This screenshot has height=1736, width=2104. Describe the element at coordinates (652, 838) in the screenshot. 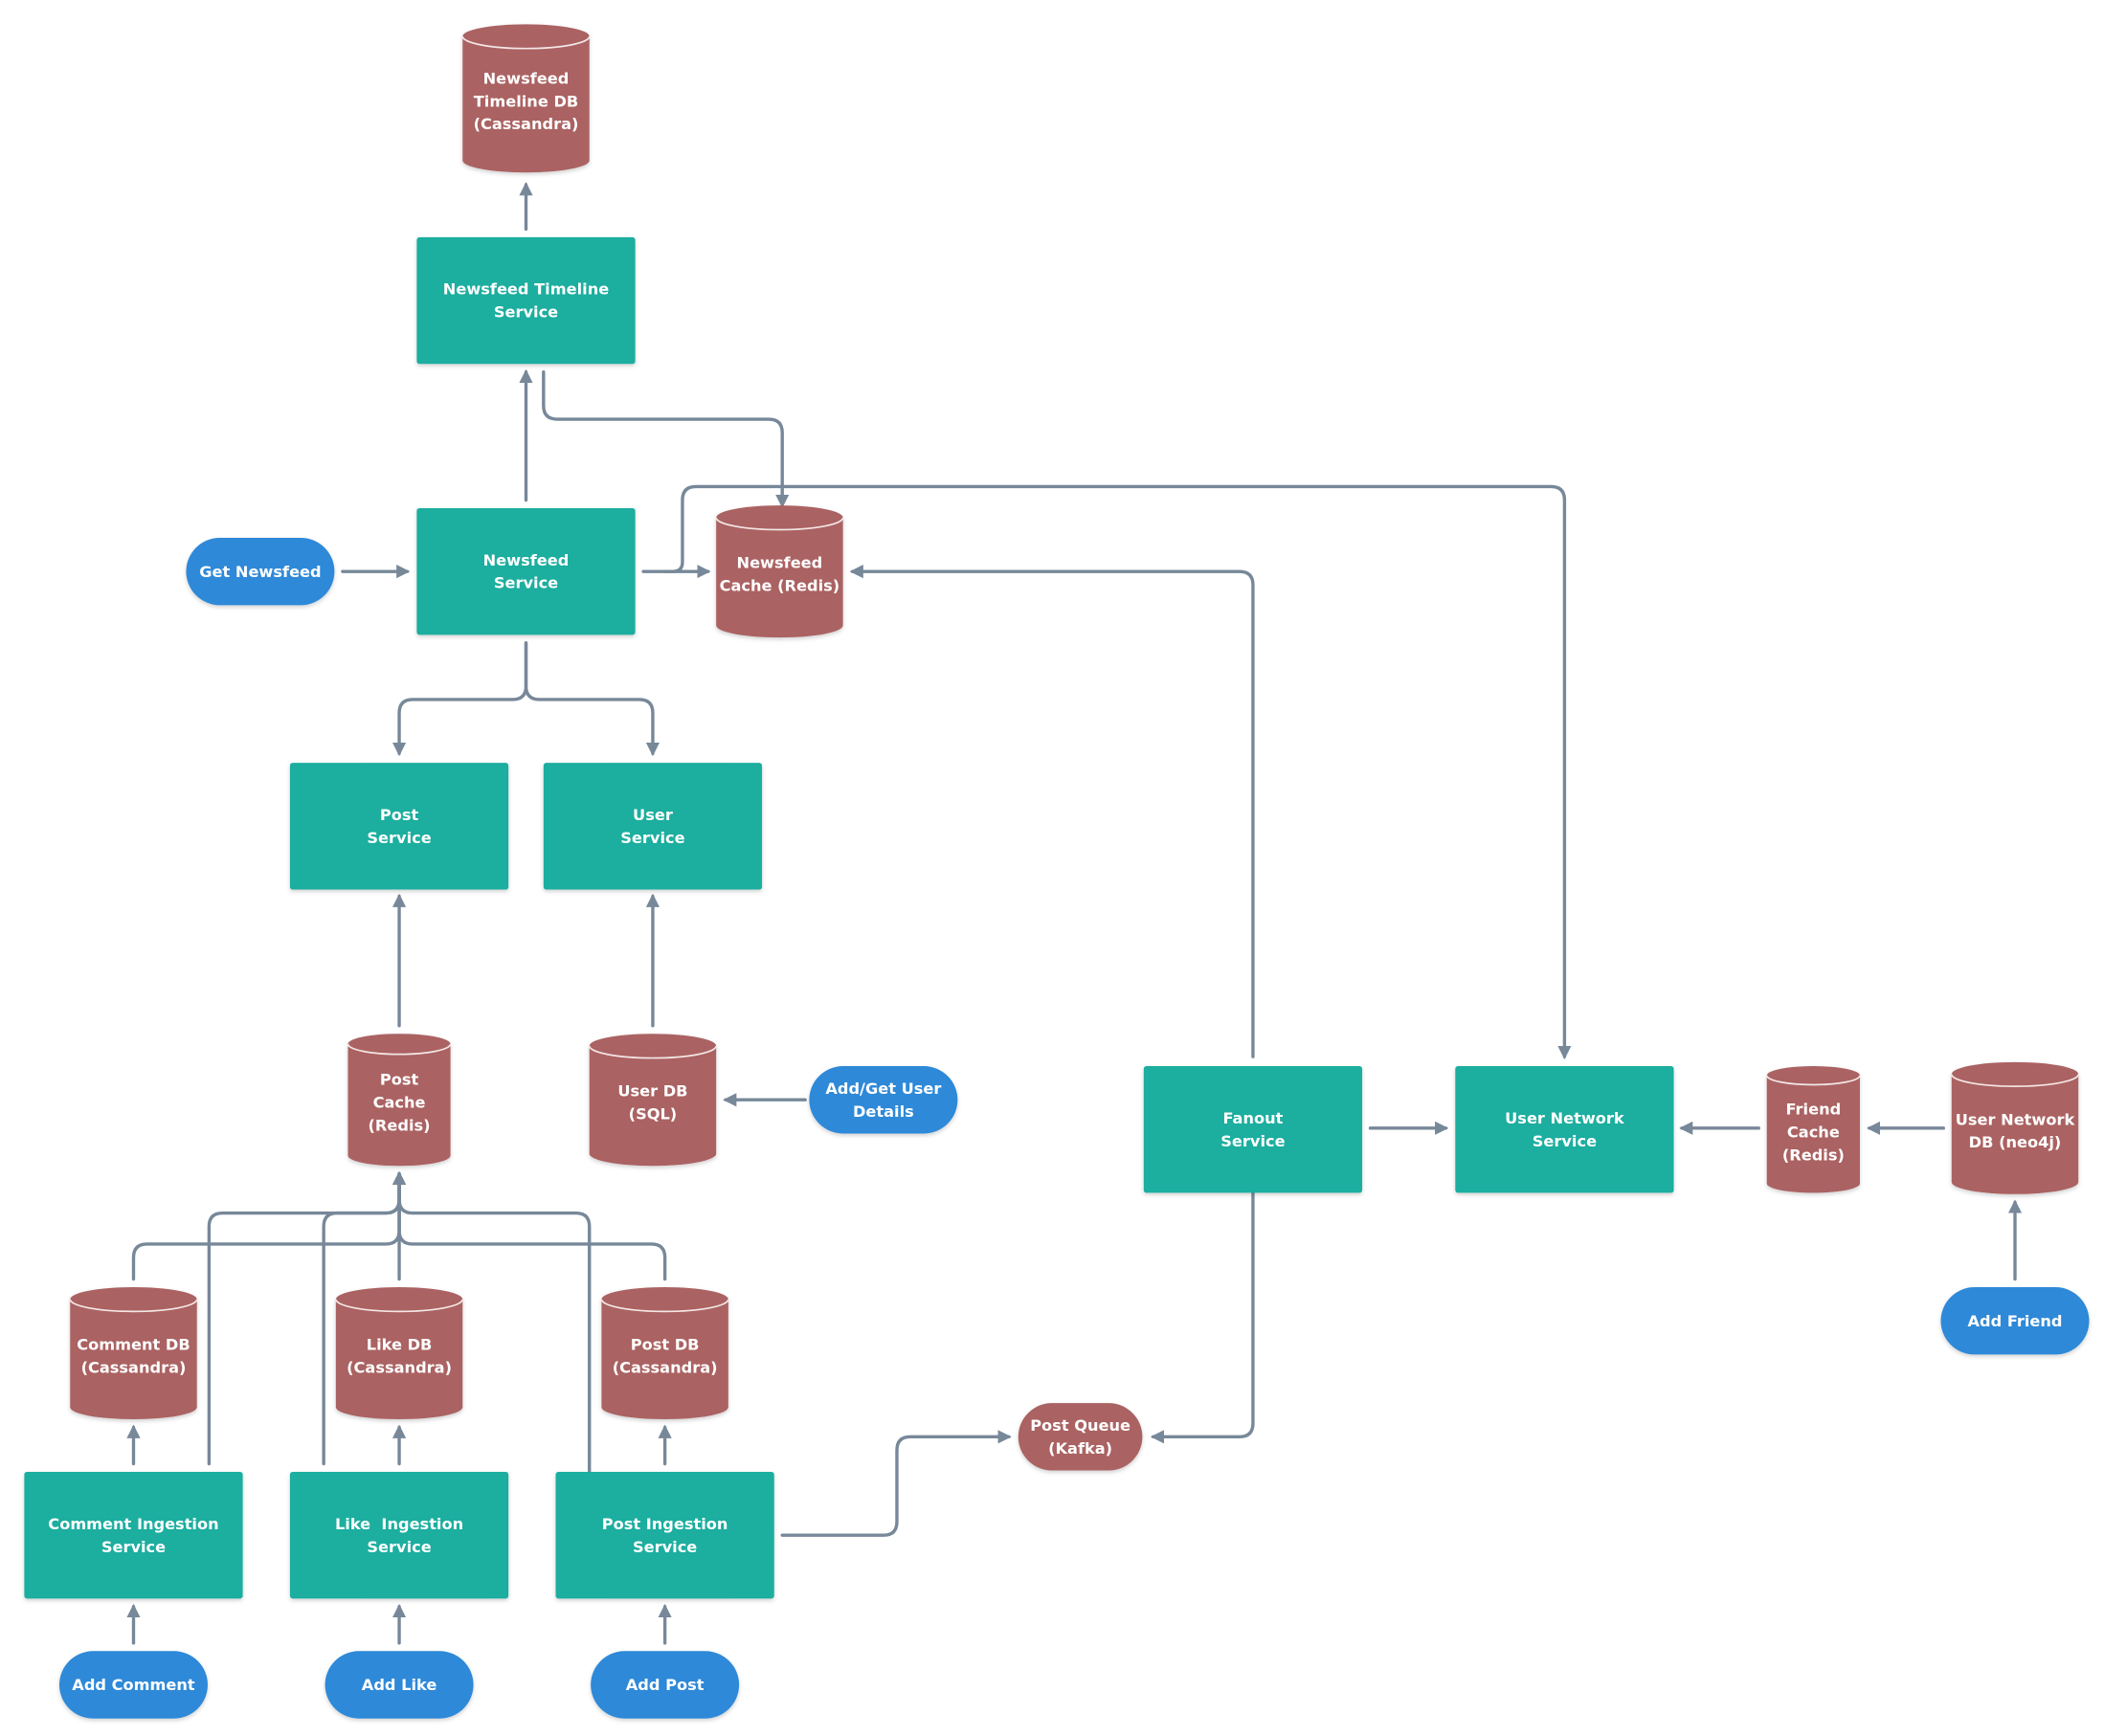

I see `user-service-label-line: Service` at that location.